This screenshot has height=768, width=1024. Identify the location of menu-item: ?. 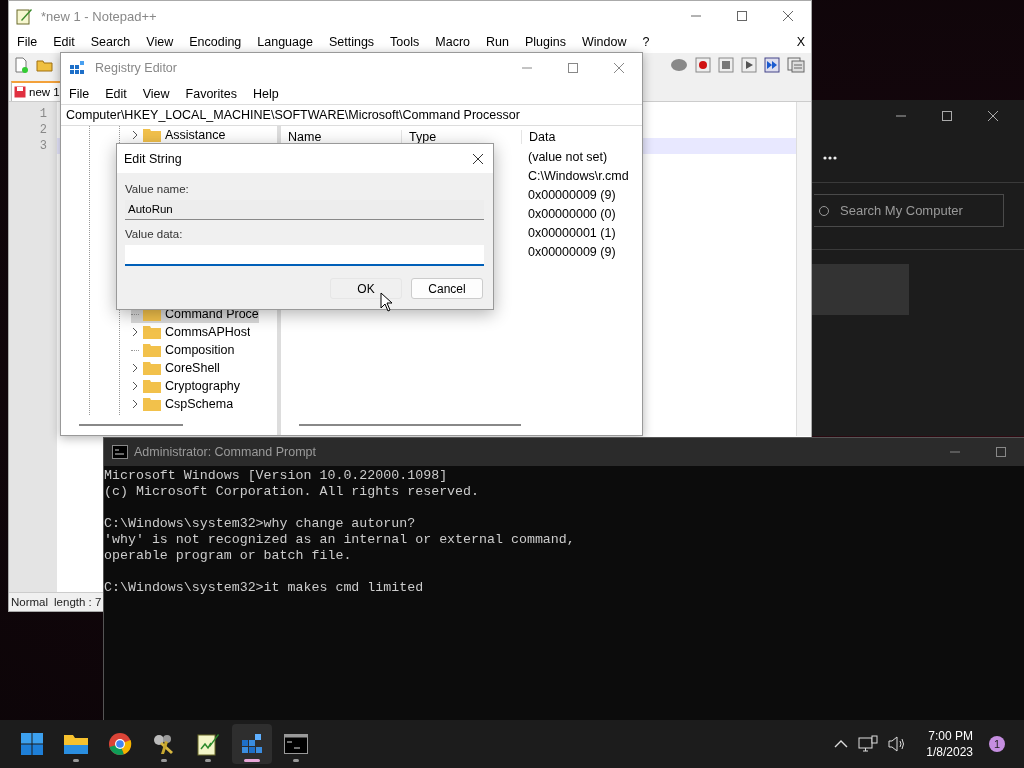
(646, 42).